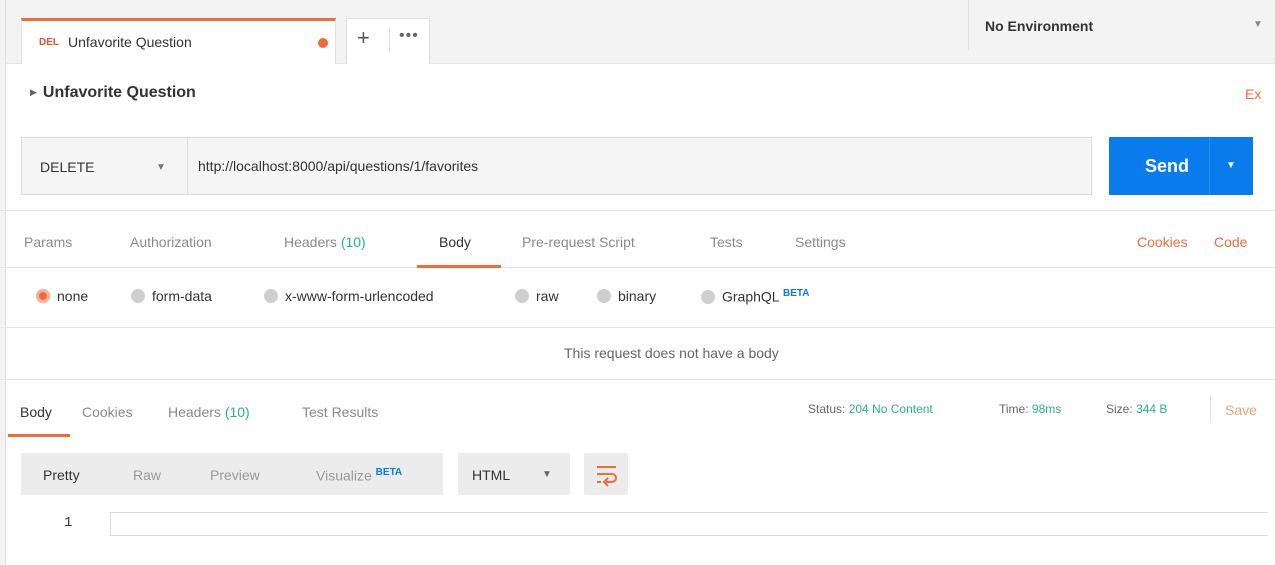  I want to click on radio-urlencoded: x-www-form-urlencoded, so click(349, 296).